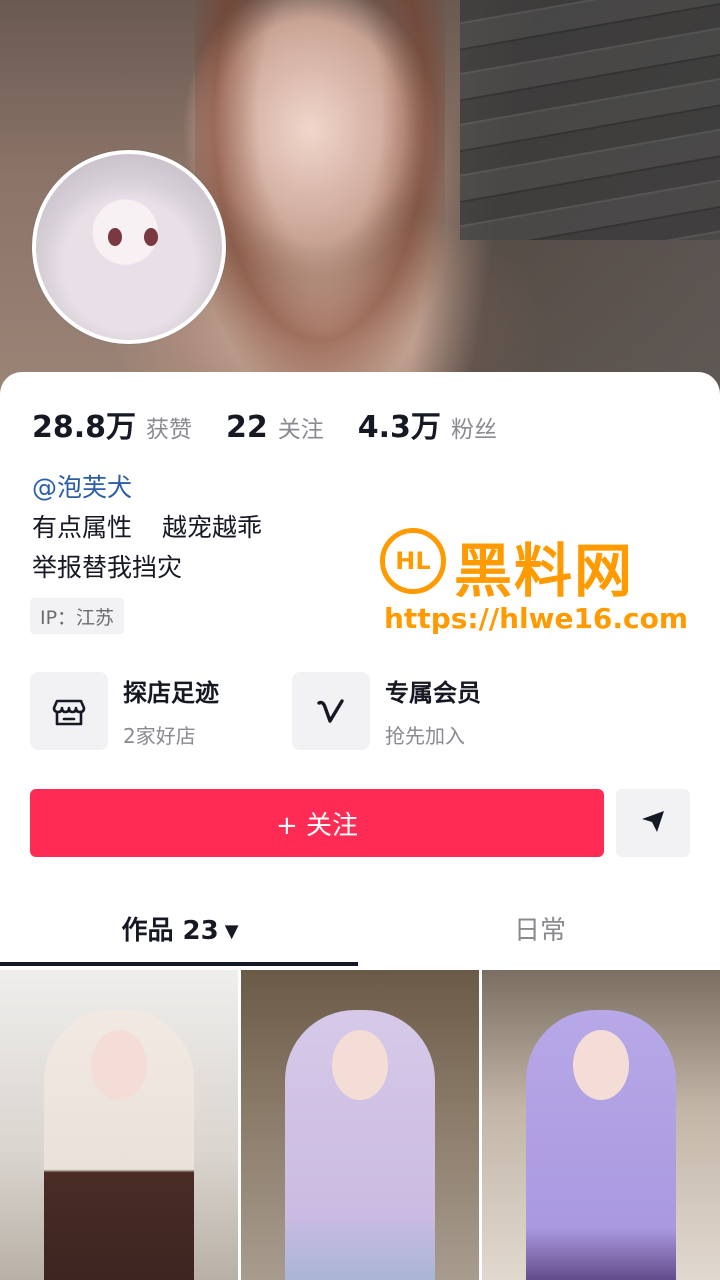 The image size is (720, 1280). I want to click on follow-button: + 关注, so click(317, 823).